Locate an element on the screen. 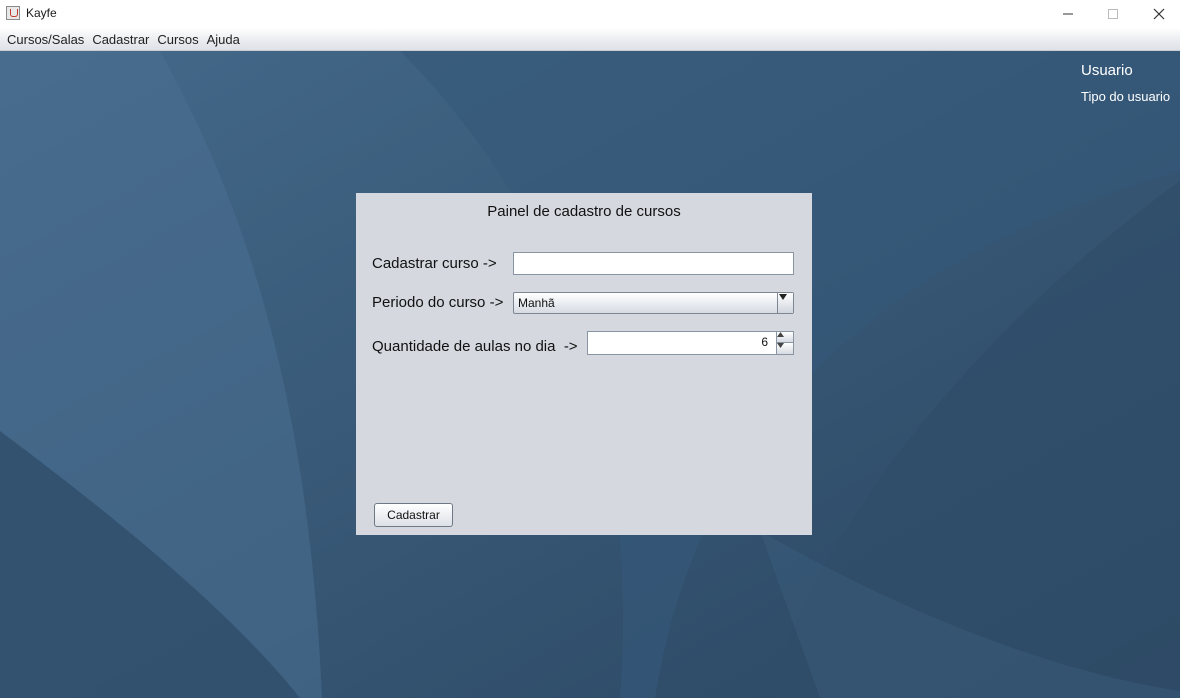 This screenshot has width=1180, height=698. arrow-up-icon is located at coordinates (780, 334).